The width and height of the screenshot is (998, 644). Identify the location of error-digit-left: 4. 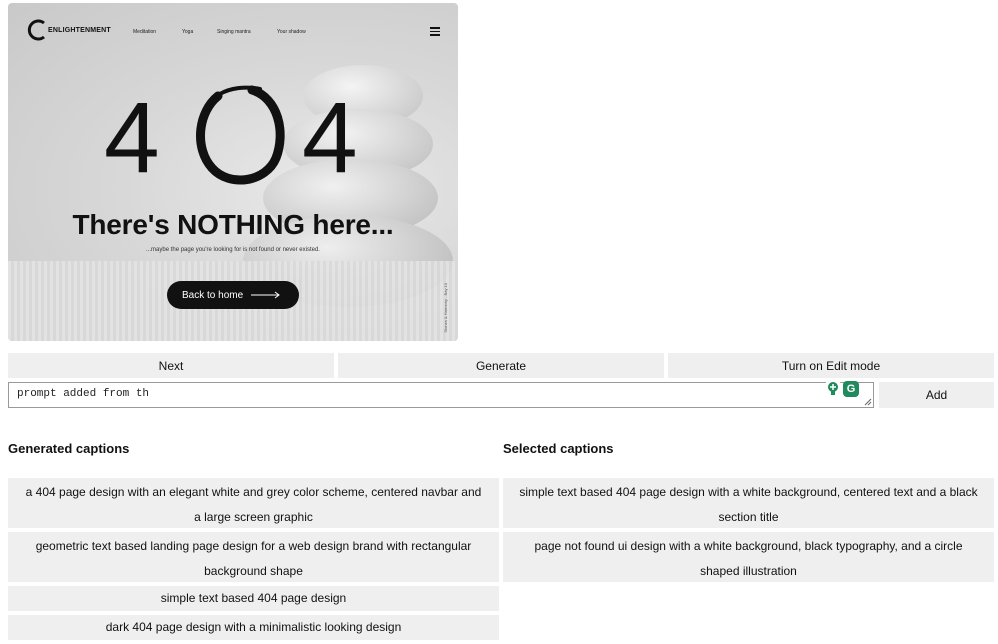
(132, 138).